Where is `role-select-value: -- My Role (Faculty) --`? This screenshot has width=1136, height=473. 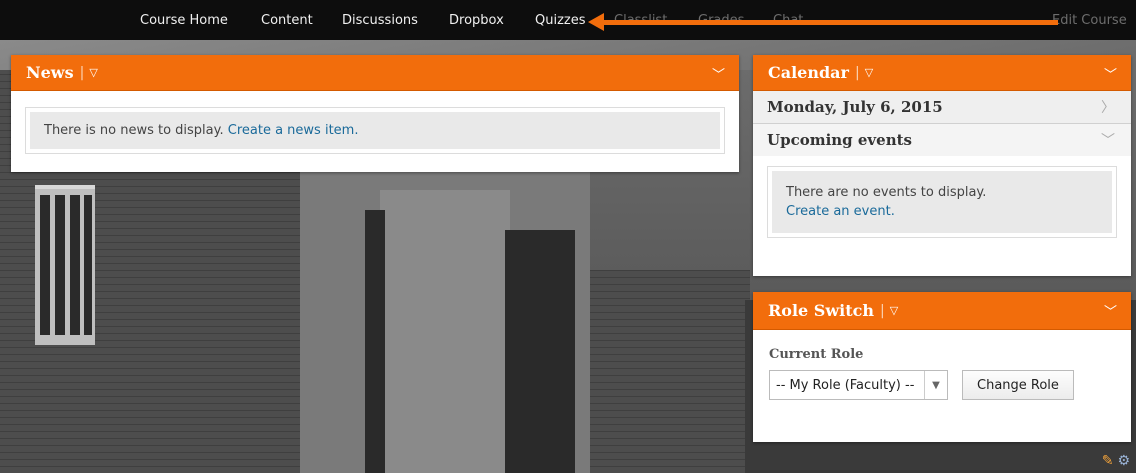 role-select-value: -- My Role (Faculty) -- is located at coordinates (845, 385).